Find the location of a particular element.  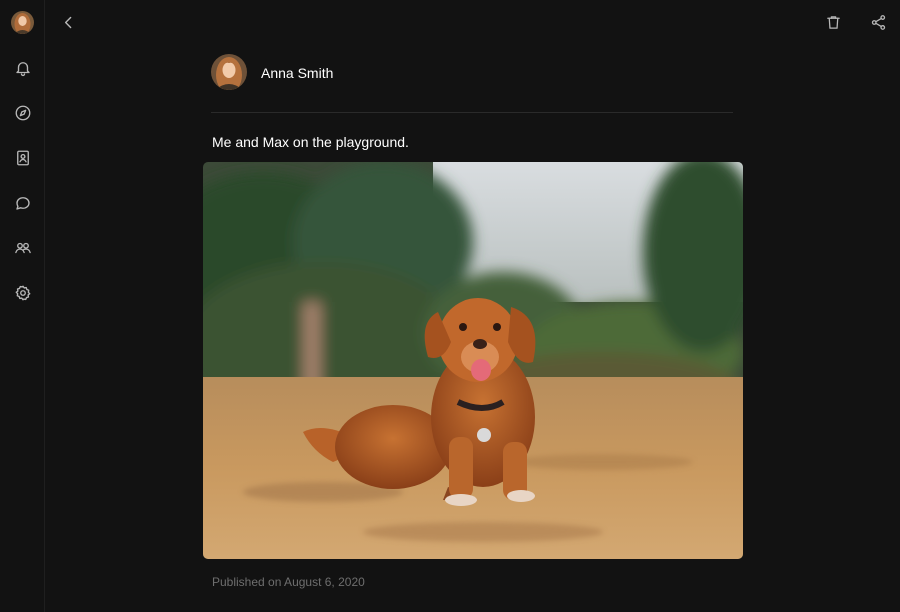

user-avatar is located at coordinates (22, 22).